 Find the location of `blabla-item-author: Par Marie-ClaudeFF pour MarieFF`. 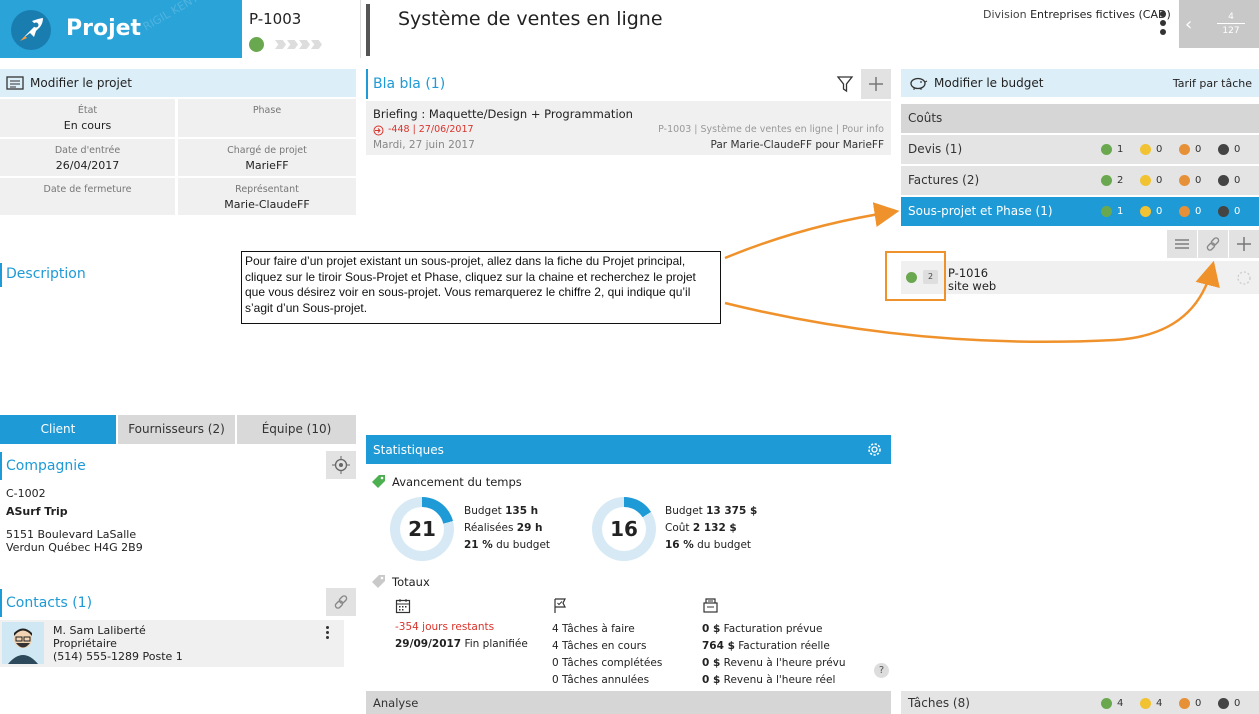

blabla-item-author: Par Marie-ClaudeFF pour MarieFF is located at coordinates (797, 145).